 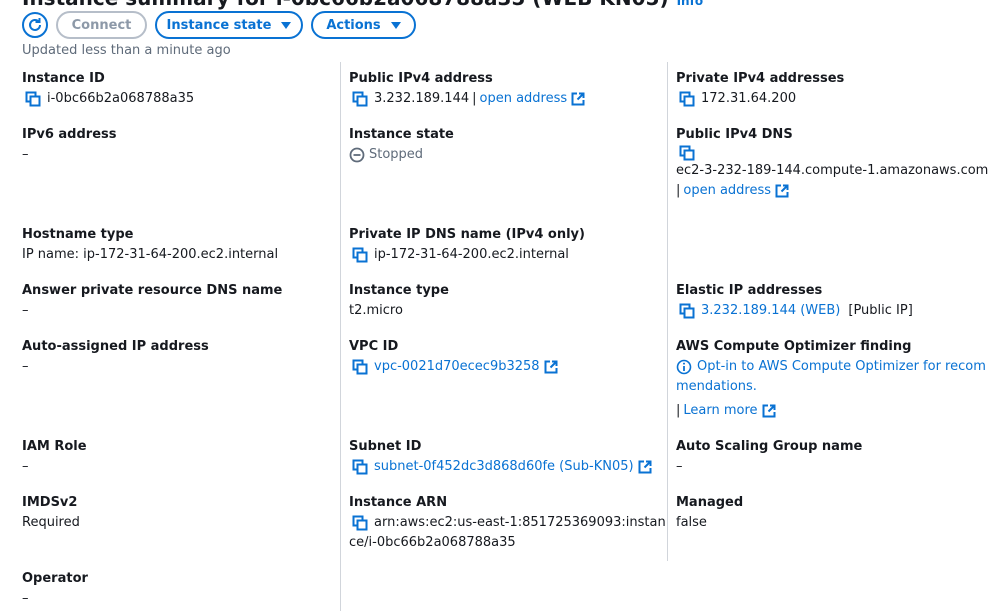 I want to click on column-divider, so click(x=340, y=336).